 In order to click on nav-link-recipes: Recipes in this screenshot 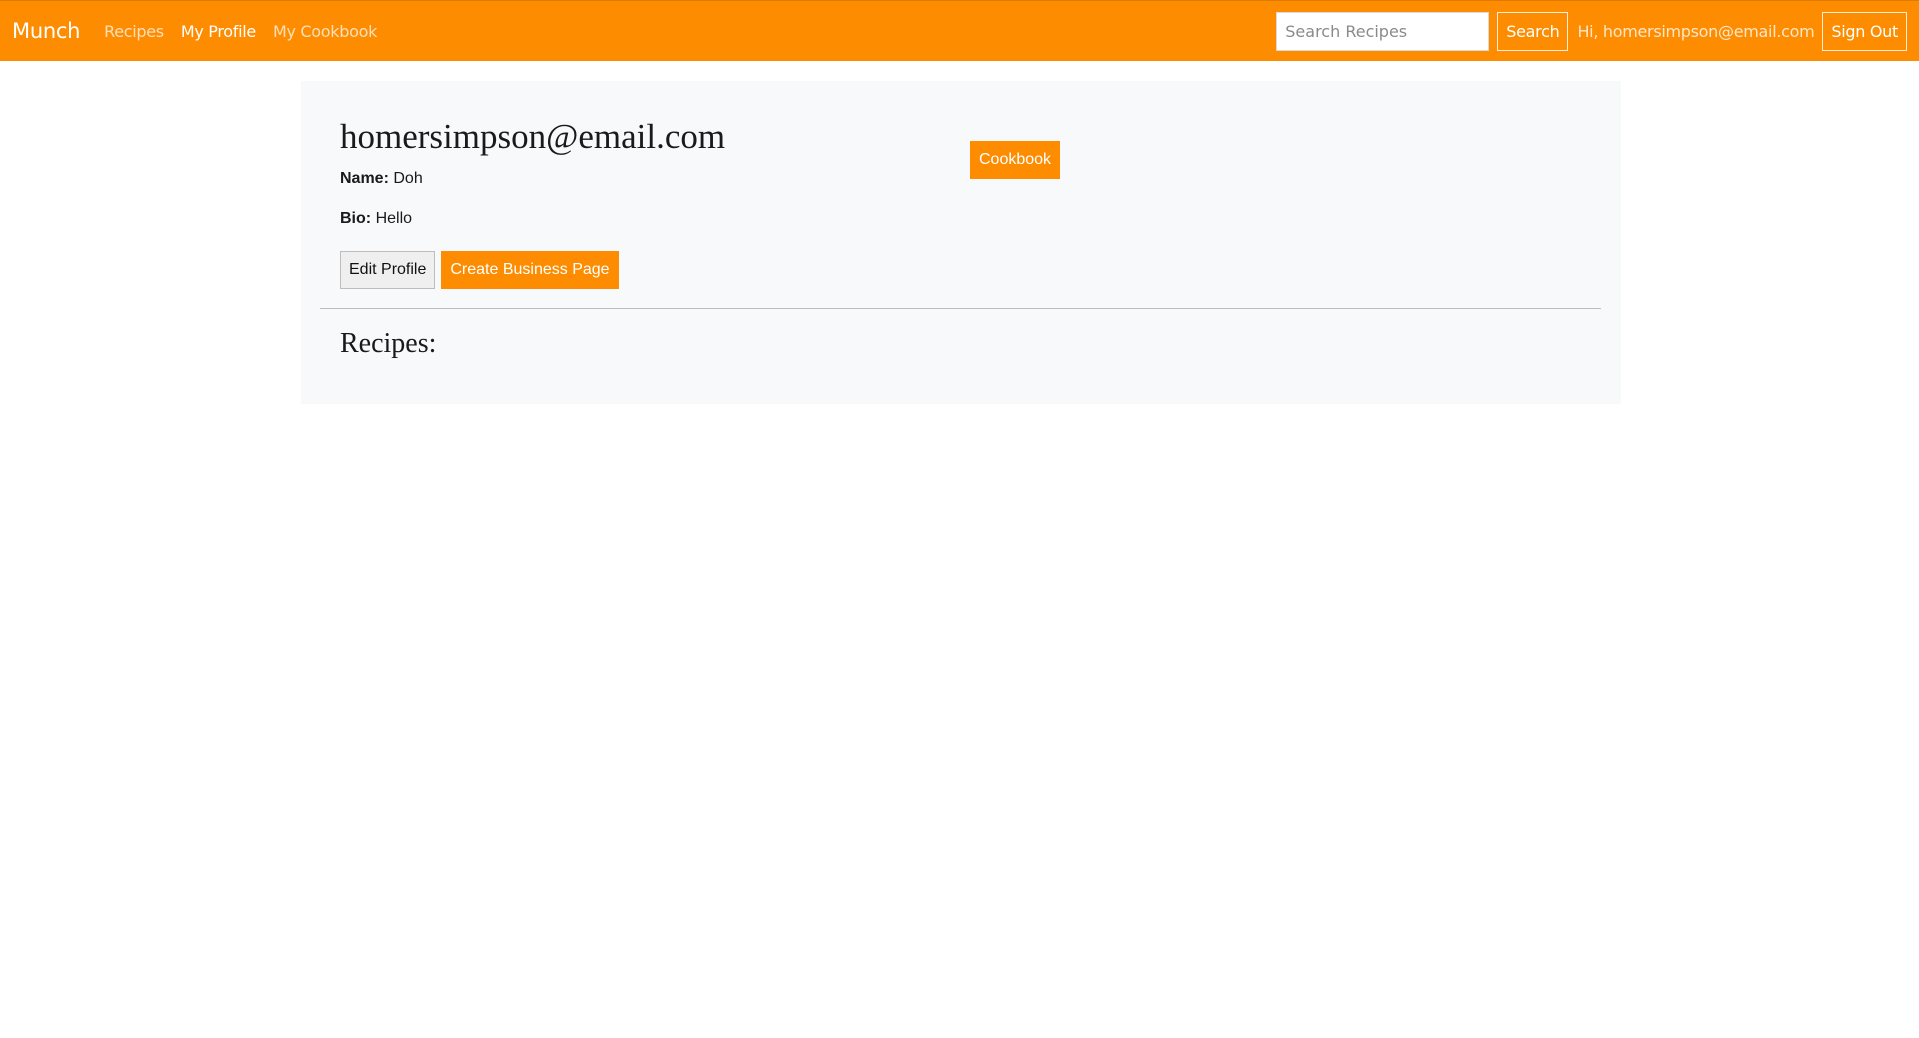, I will do `click(134, 31)`.